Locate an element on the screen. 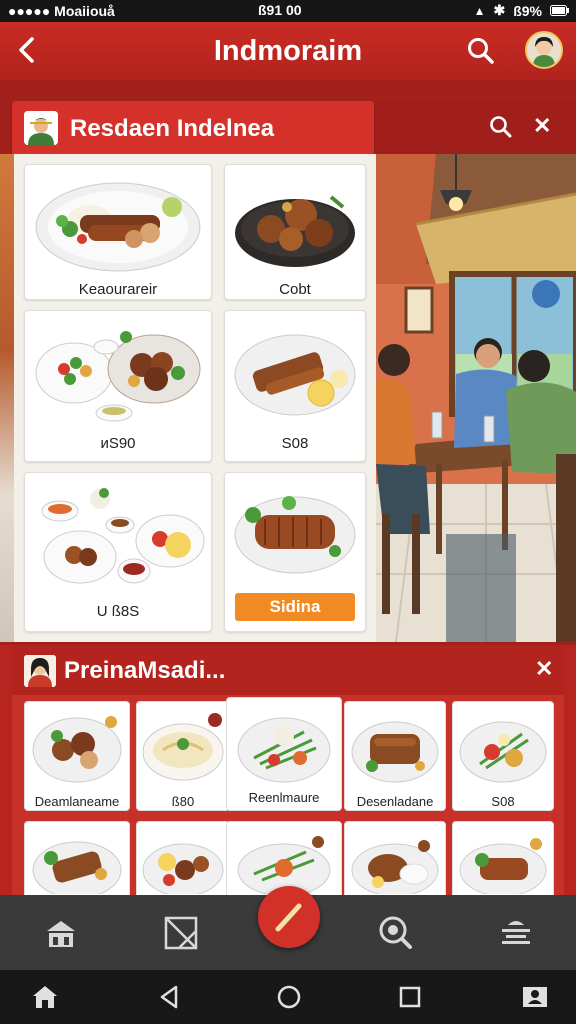 The height and width of the screenshot is (1024, 576). home-circle-icon is located at coordinates (289, 997).